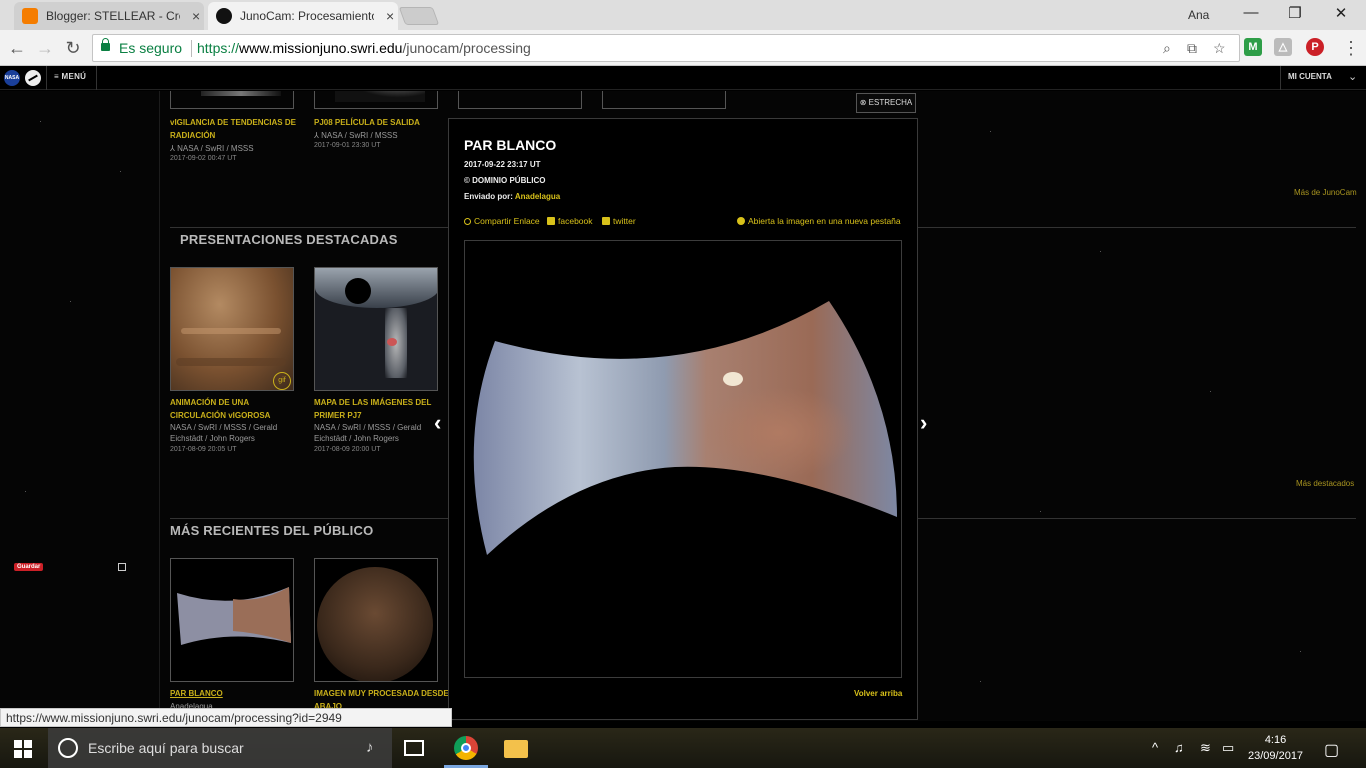  Describe the element at coordinates (203, 449) in the screenshot. I see `card-date: 2017-08-09 20:05 UT` at that location.